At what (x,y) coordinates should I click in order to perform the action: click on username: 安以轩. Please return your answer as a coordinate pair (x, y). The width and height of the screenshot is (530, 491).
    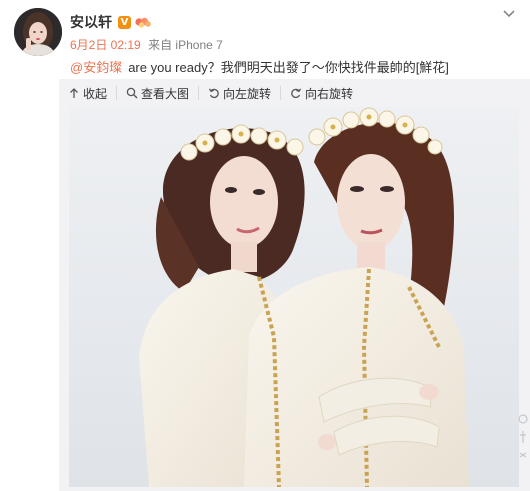
    Looking at the image, I should click on (91, 22).